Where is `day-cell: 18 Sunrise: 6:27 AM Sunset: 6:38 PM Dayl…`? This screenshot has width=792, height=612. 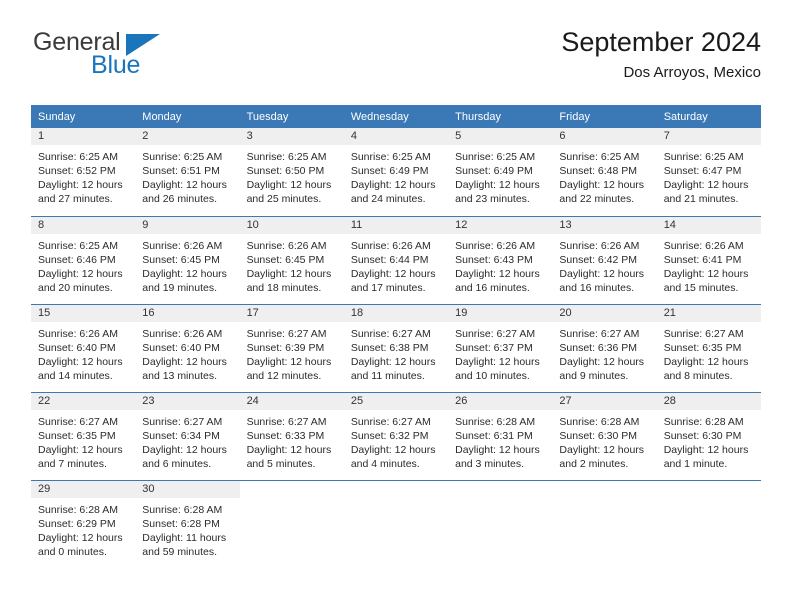 day-cell: 18 Sunrise: 6:27 AM Sunset: 6:38 PM Dayl… is located at coordinates (396, 347).